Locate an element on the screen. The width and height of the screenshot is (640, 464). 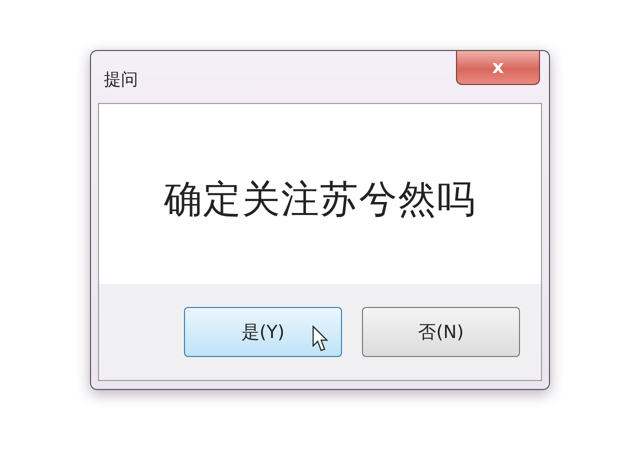
mouse-pointer-icon is located at coordinates (320, 339).